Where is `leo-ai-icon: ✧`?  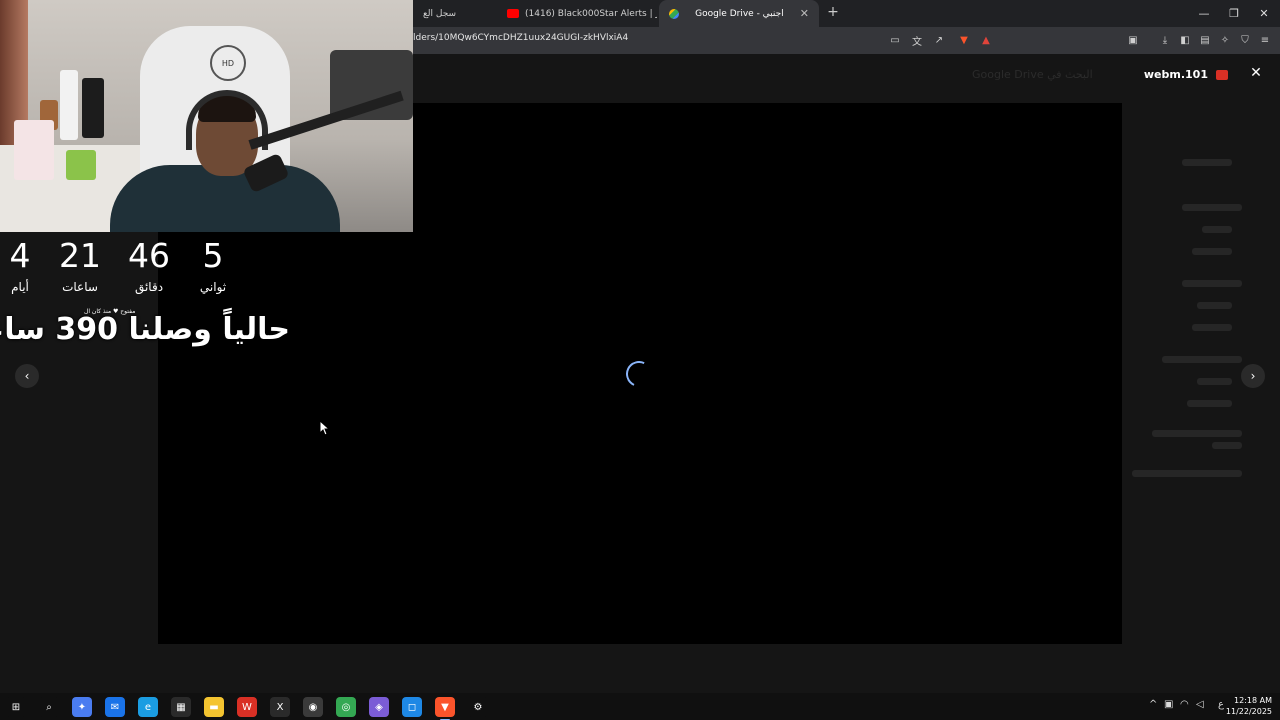
leo-ai-icon: ✧ is located at coordinates (1225, 40).